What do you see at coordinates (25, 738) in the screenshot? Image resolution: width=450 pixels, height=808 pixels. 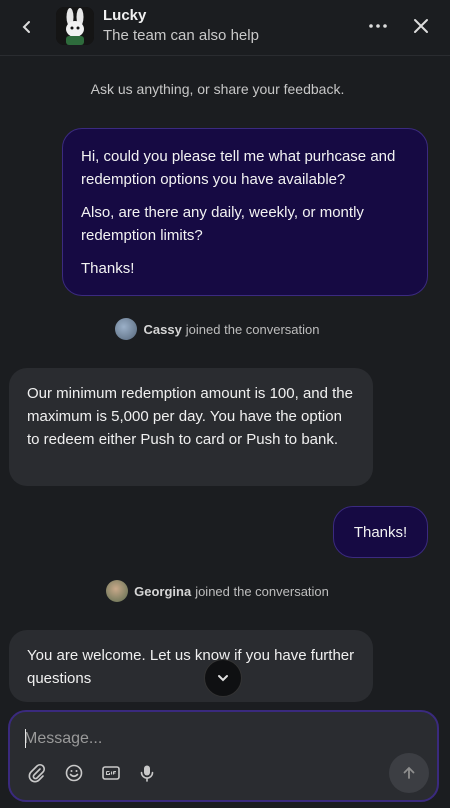 I see `text-caret` at bounding box center [25, 738].